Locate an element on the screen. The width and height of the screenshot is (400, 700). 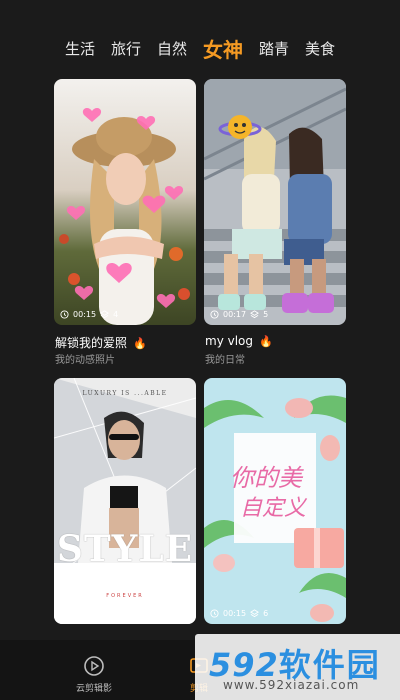
tab-outing: 踏青 is located at coordinates (274, 48).